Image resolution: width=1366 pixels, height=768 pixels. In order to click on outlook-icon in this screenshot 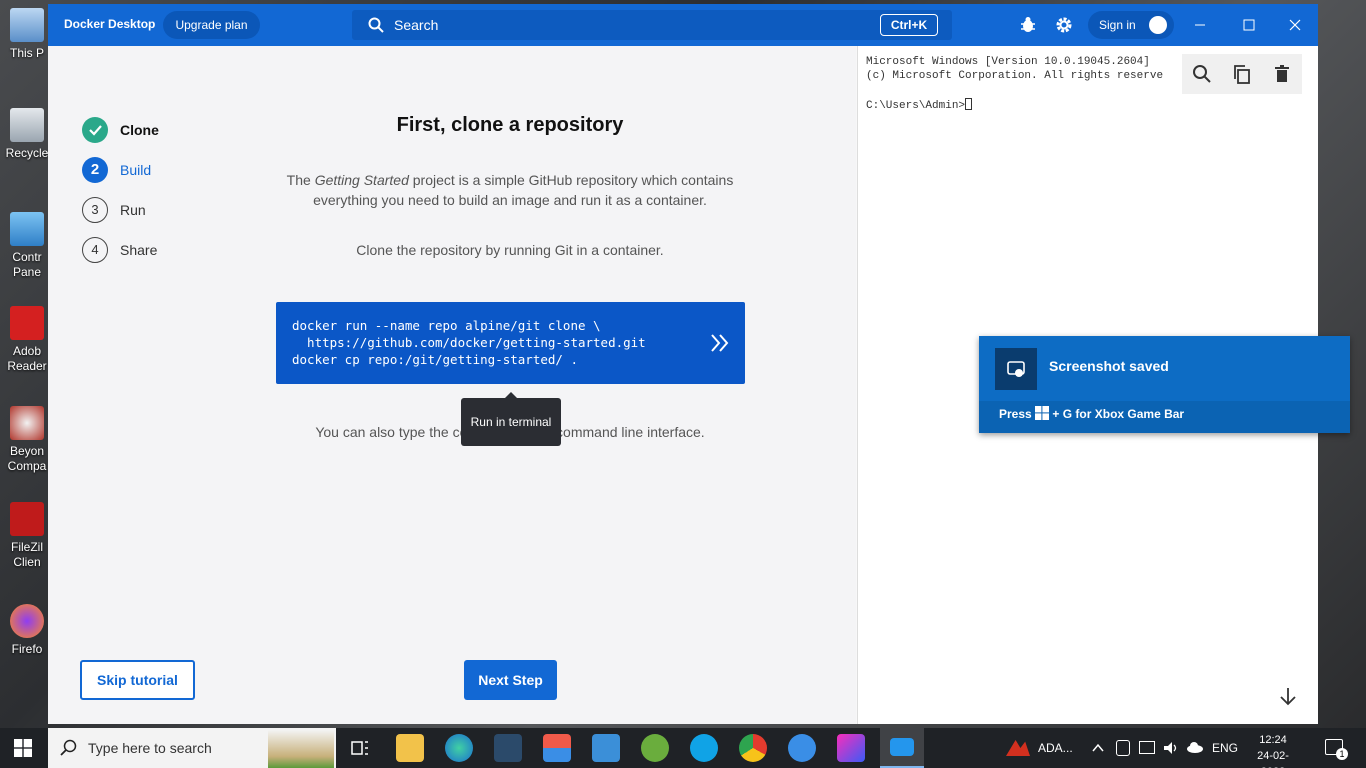, I will do `click(802, 748)`.